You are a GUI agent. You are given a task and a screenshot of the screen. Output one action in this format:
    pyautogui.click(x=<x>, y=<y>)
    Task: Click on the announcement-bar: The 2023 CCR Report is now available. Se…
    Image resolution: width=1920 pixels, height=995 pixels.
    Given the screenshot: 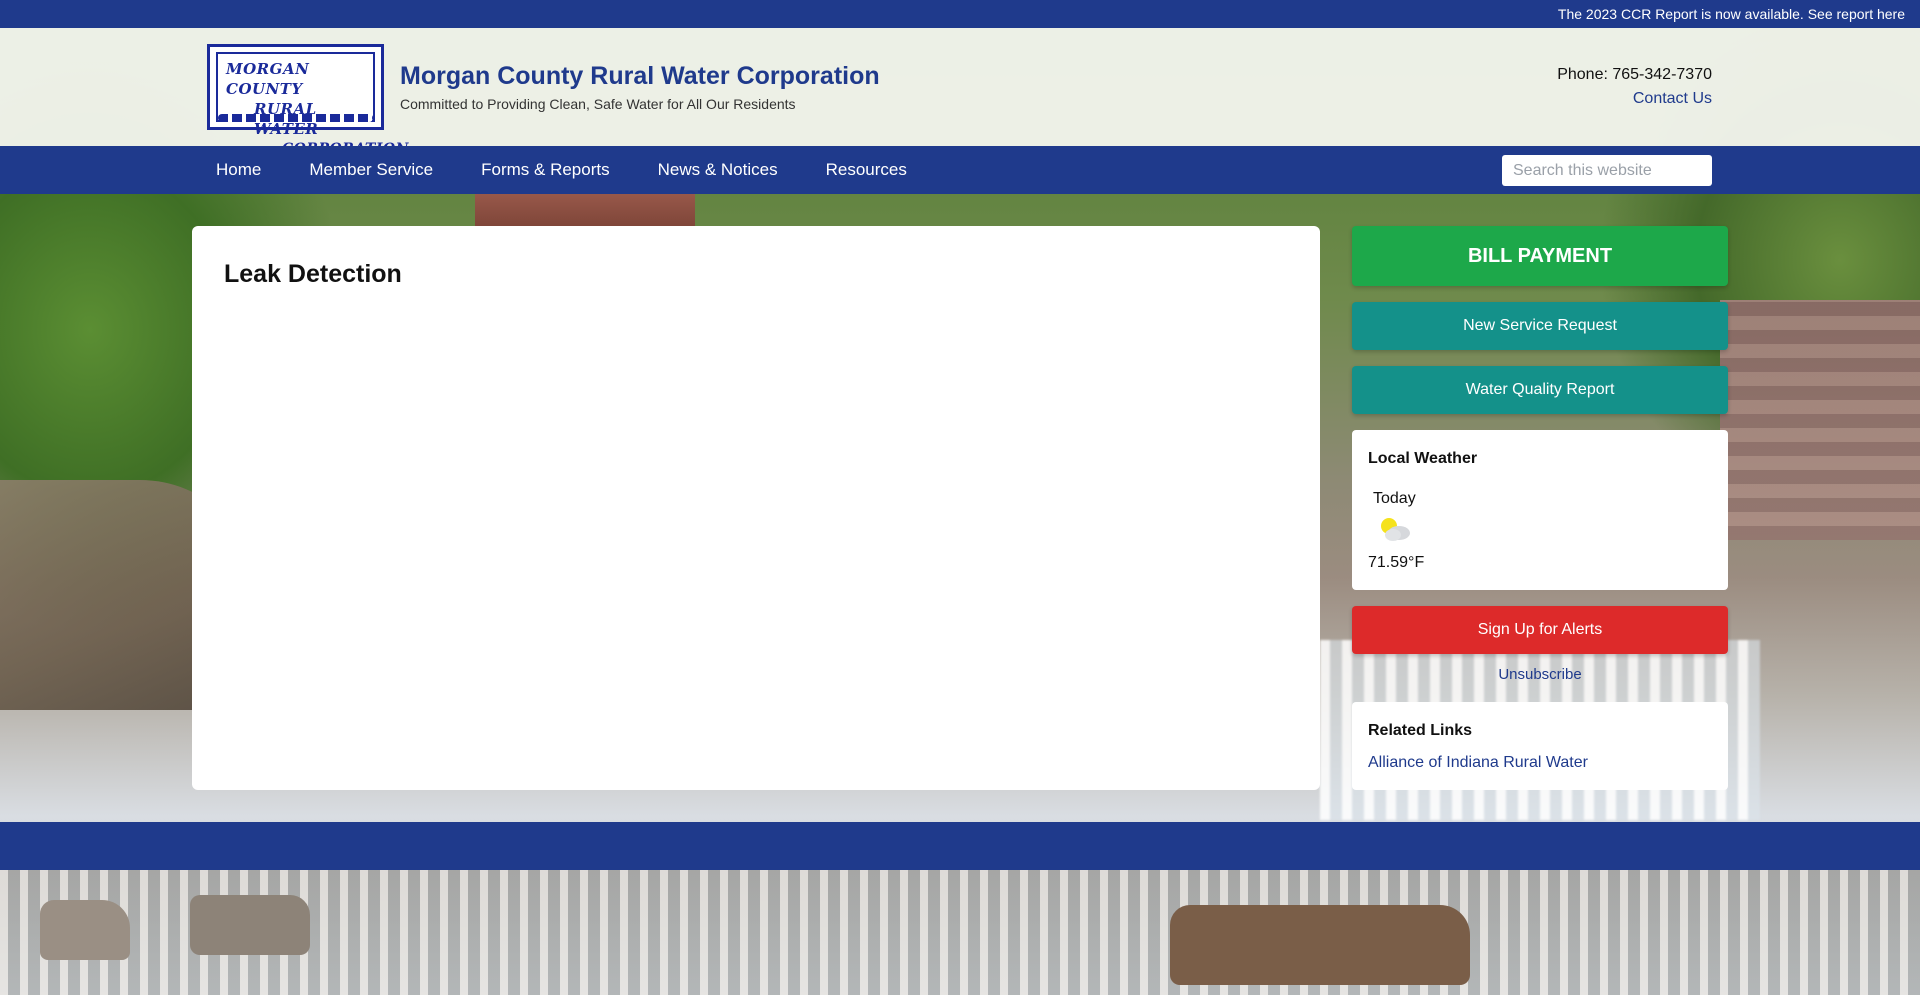 What is the action you would take?
    pyautogui.click(x=960, y=14)
    